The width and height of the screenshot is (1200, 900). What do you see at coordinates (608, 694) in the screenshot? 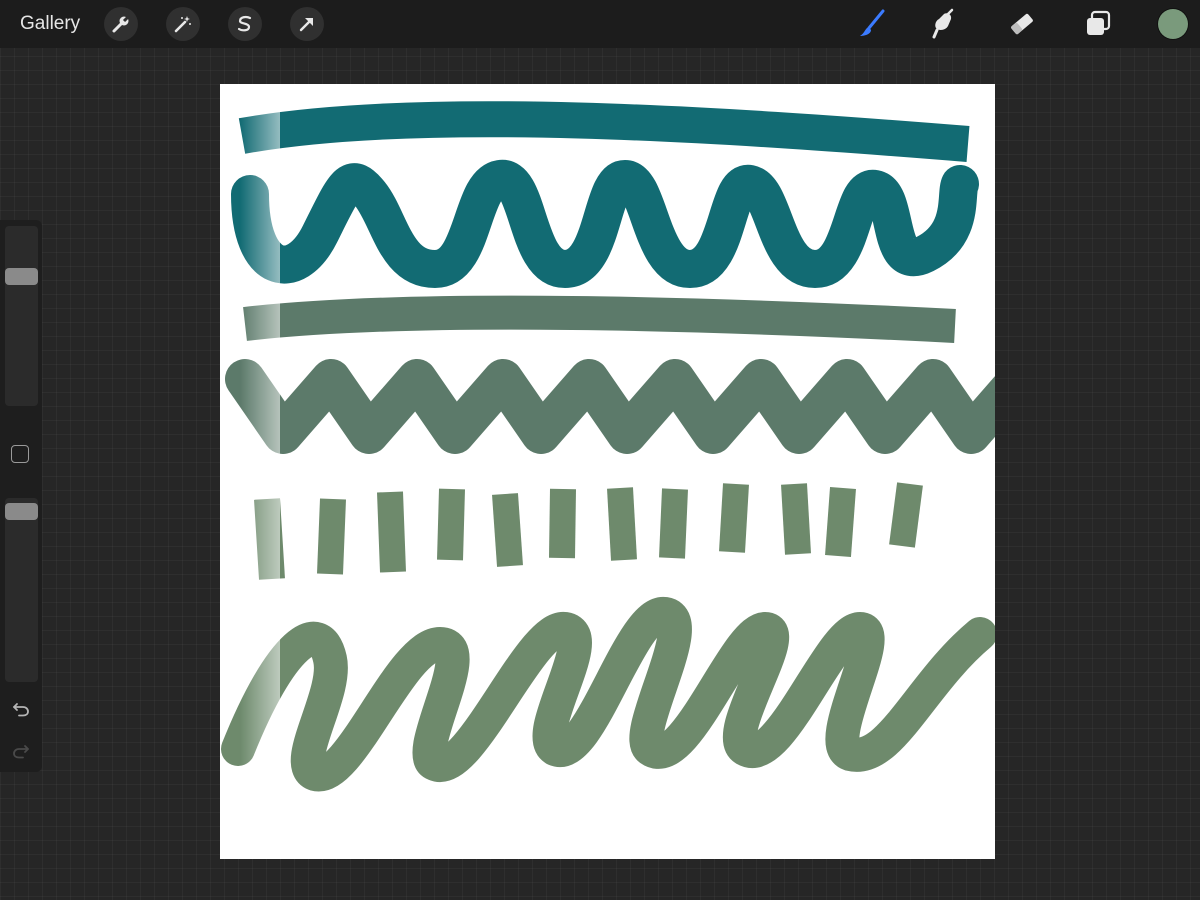
I see `green-scribble-stroke` at bounding box center [608, 694].